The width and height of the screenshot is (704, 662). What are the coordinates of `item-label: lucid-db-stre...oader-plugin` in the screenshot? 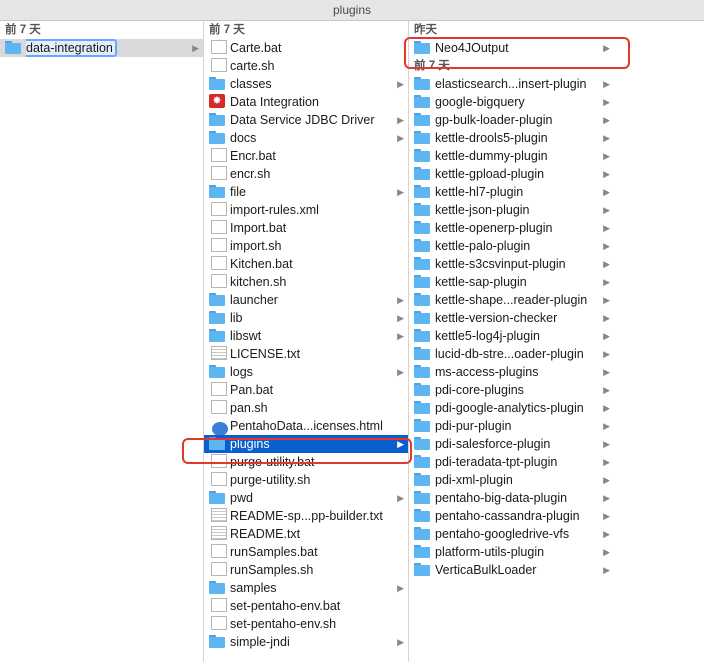 It's located at (509, 354).